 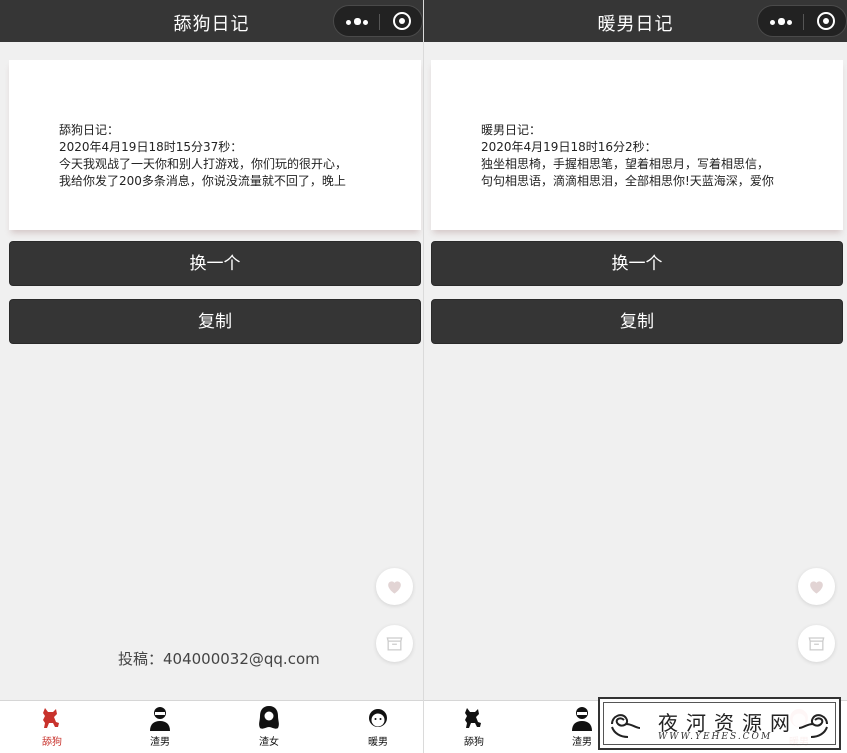 I want to click on diary-line: 我给你发了200多条消息，你说没流量就不回了，晚上, so click(x=202, y=181).